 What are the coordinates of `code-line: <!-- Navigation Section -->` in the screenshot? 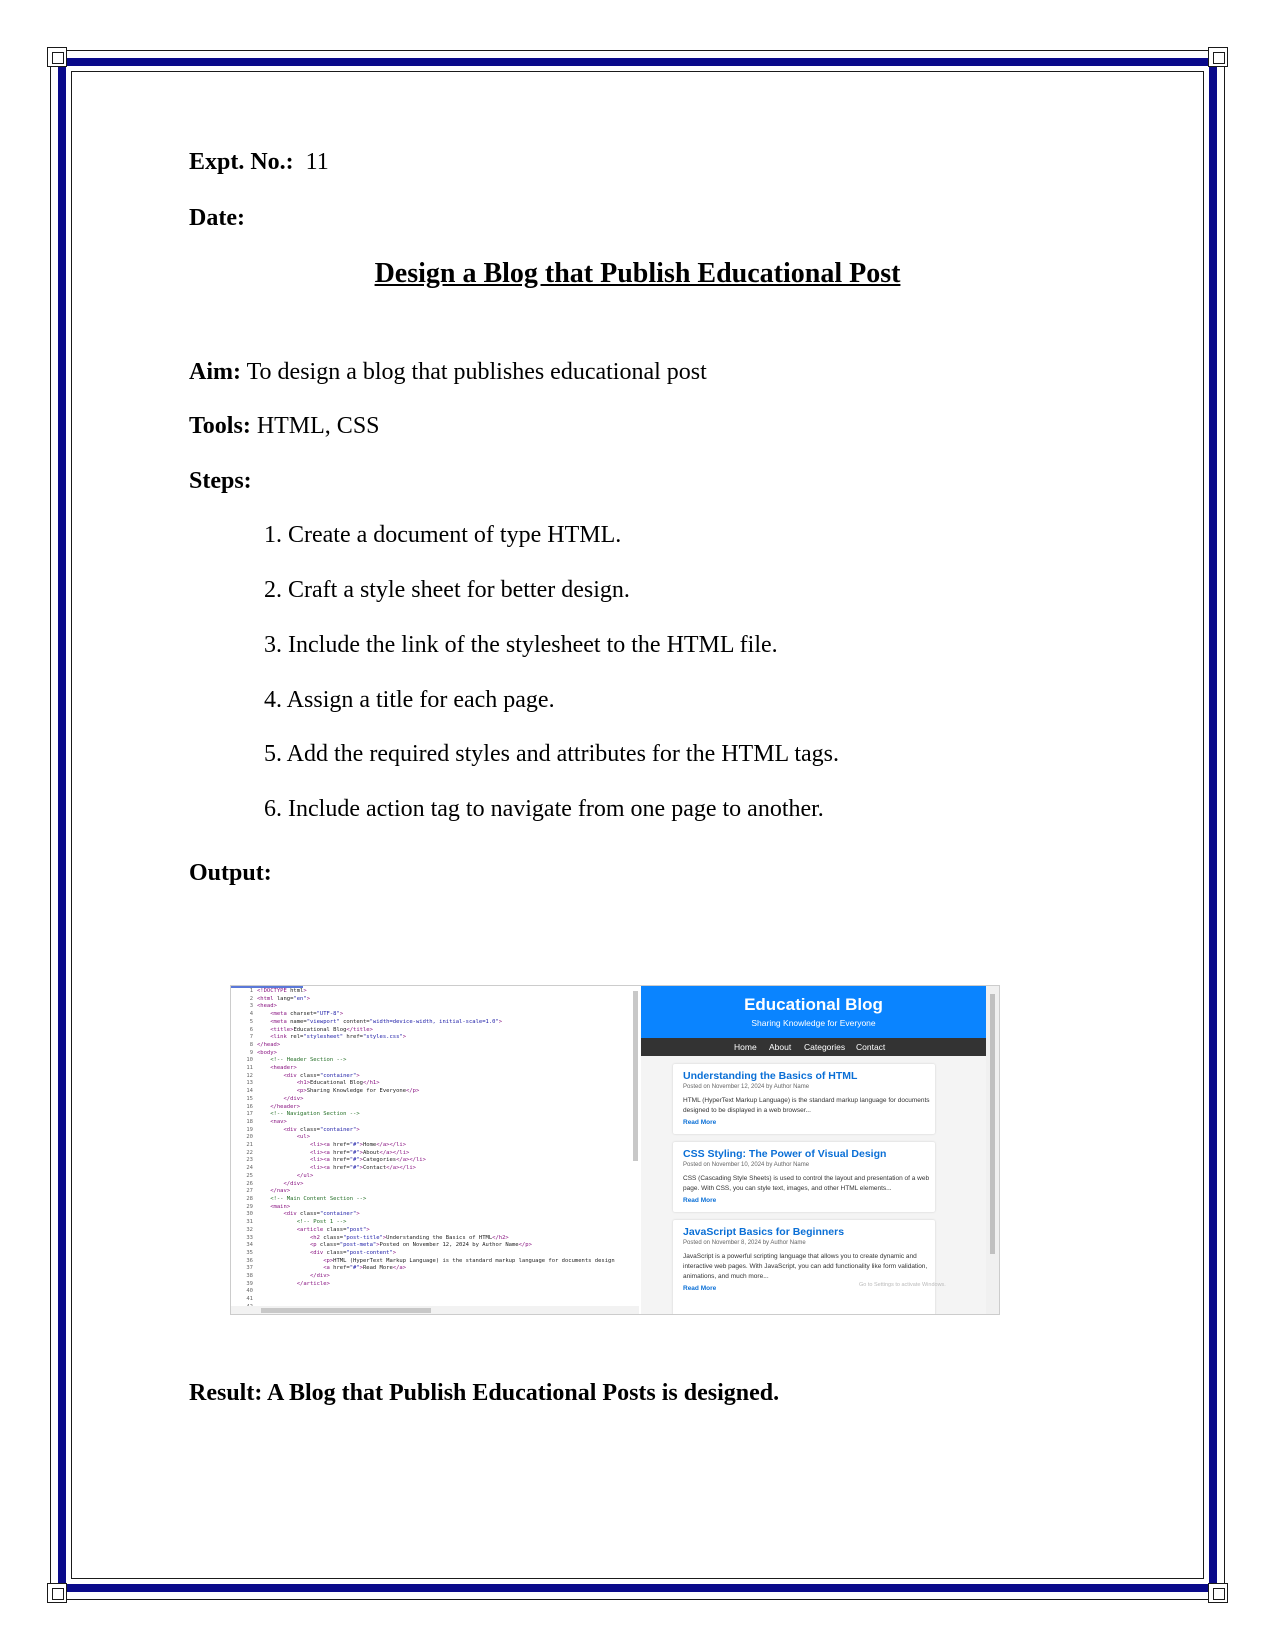 It's located at (308, 1114).